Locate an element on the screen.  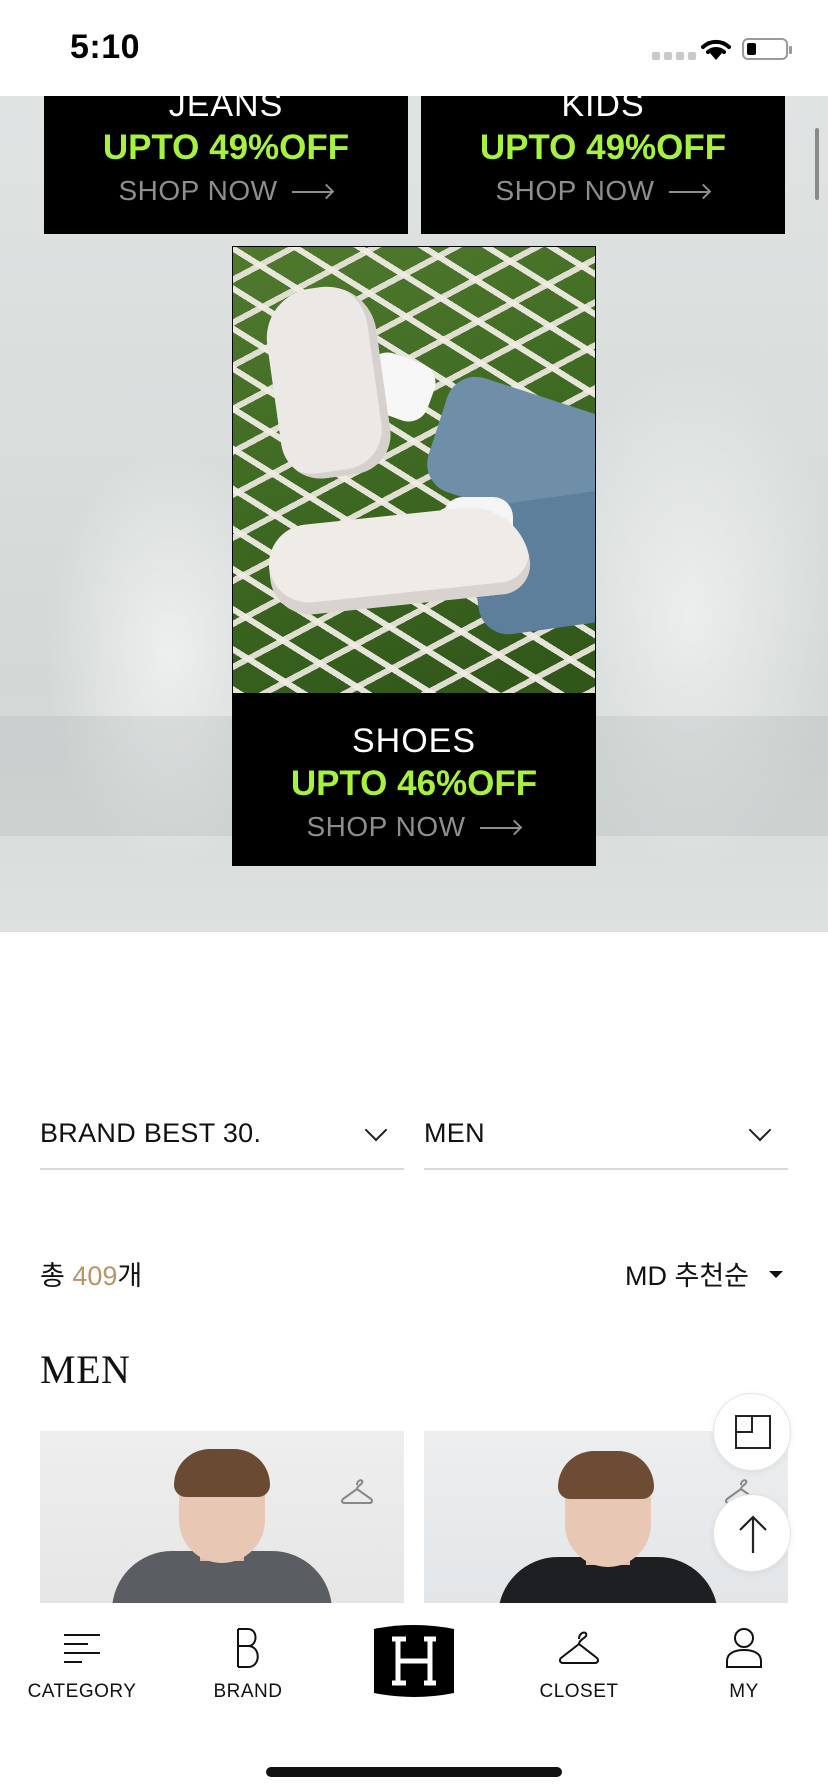
sort-dropdown: MD 추천순 is located at coordinates (704, 1273).